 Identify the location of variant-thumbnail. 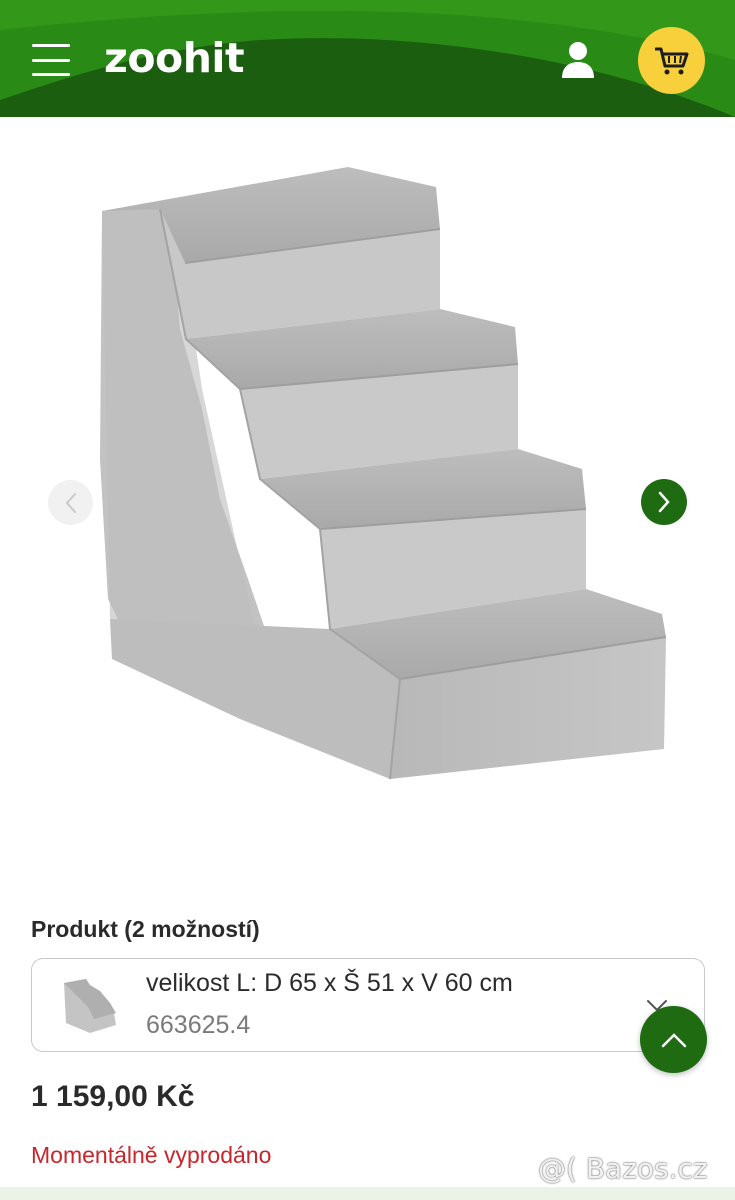
(90, 1006).